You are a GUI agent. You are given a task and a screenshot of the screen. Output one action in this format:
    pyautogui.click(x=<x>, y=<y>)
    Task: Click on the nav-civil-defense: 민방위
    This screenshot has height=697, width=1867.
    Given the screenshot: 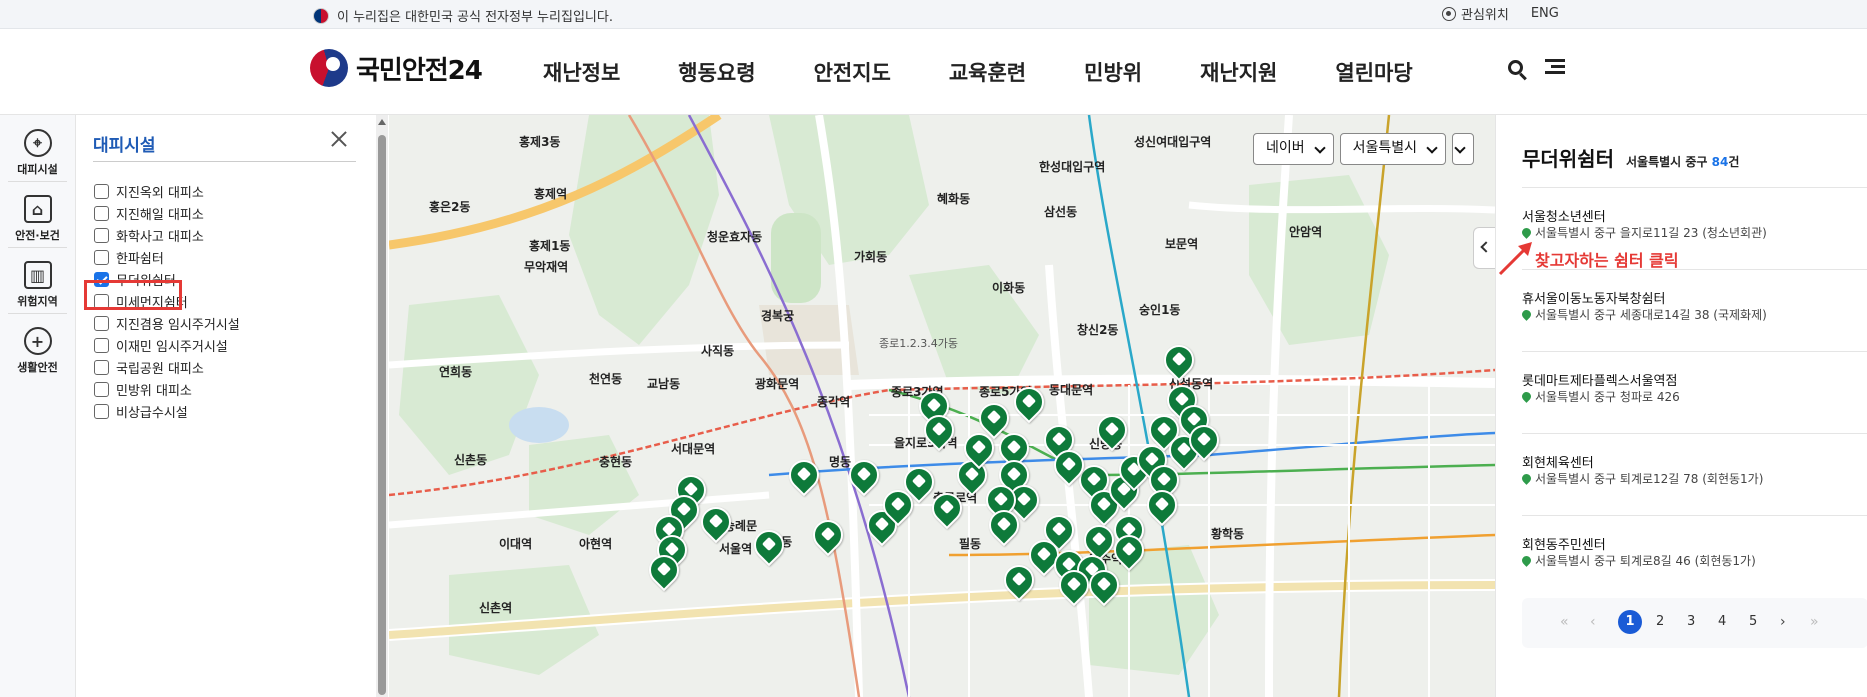 What is the action you would take?
    pyautogui.click(x=1113, y=72)
    